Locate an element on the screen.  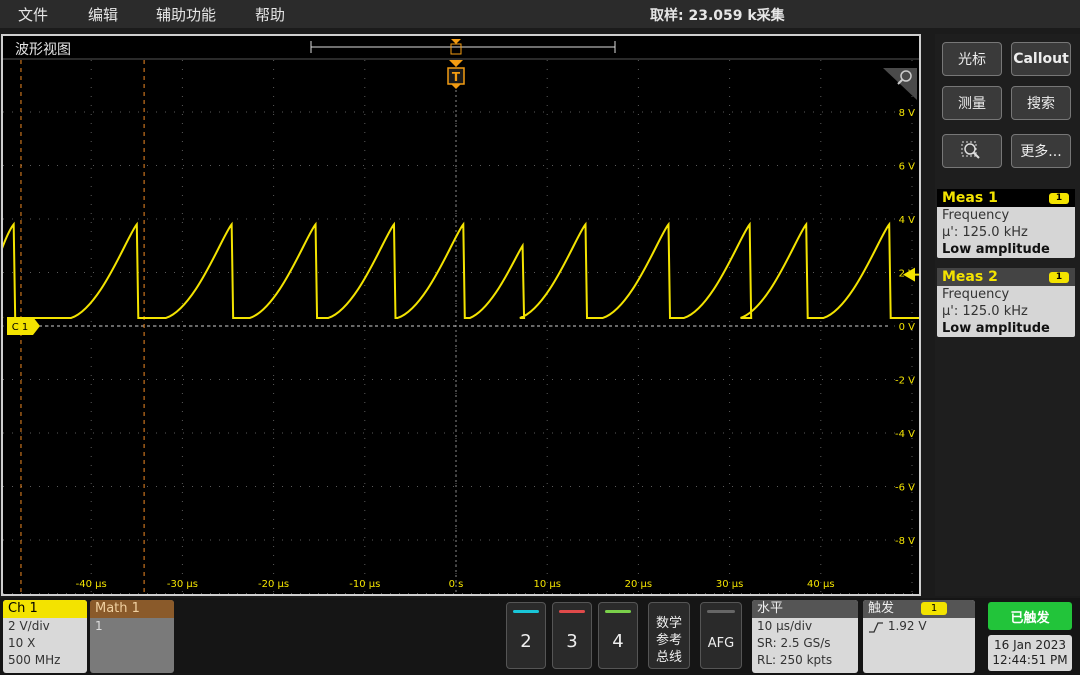
y-axis-label: -2 V is located at coordinates (905, 381).